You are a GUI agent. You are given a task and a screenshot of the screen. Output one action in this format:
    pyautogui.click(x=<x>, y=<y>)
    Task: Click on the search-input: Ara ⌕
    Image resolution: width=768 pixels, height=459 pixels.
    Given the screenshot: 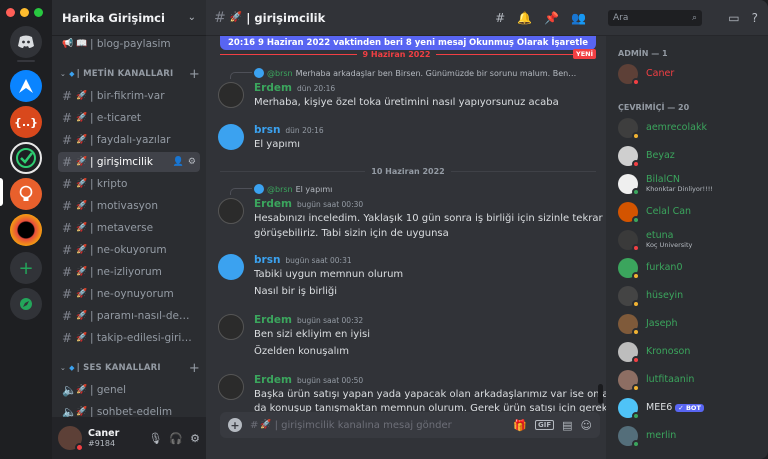 What is the action you would take?
    pyautogui.click(x=655, y=18)
    